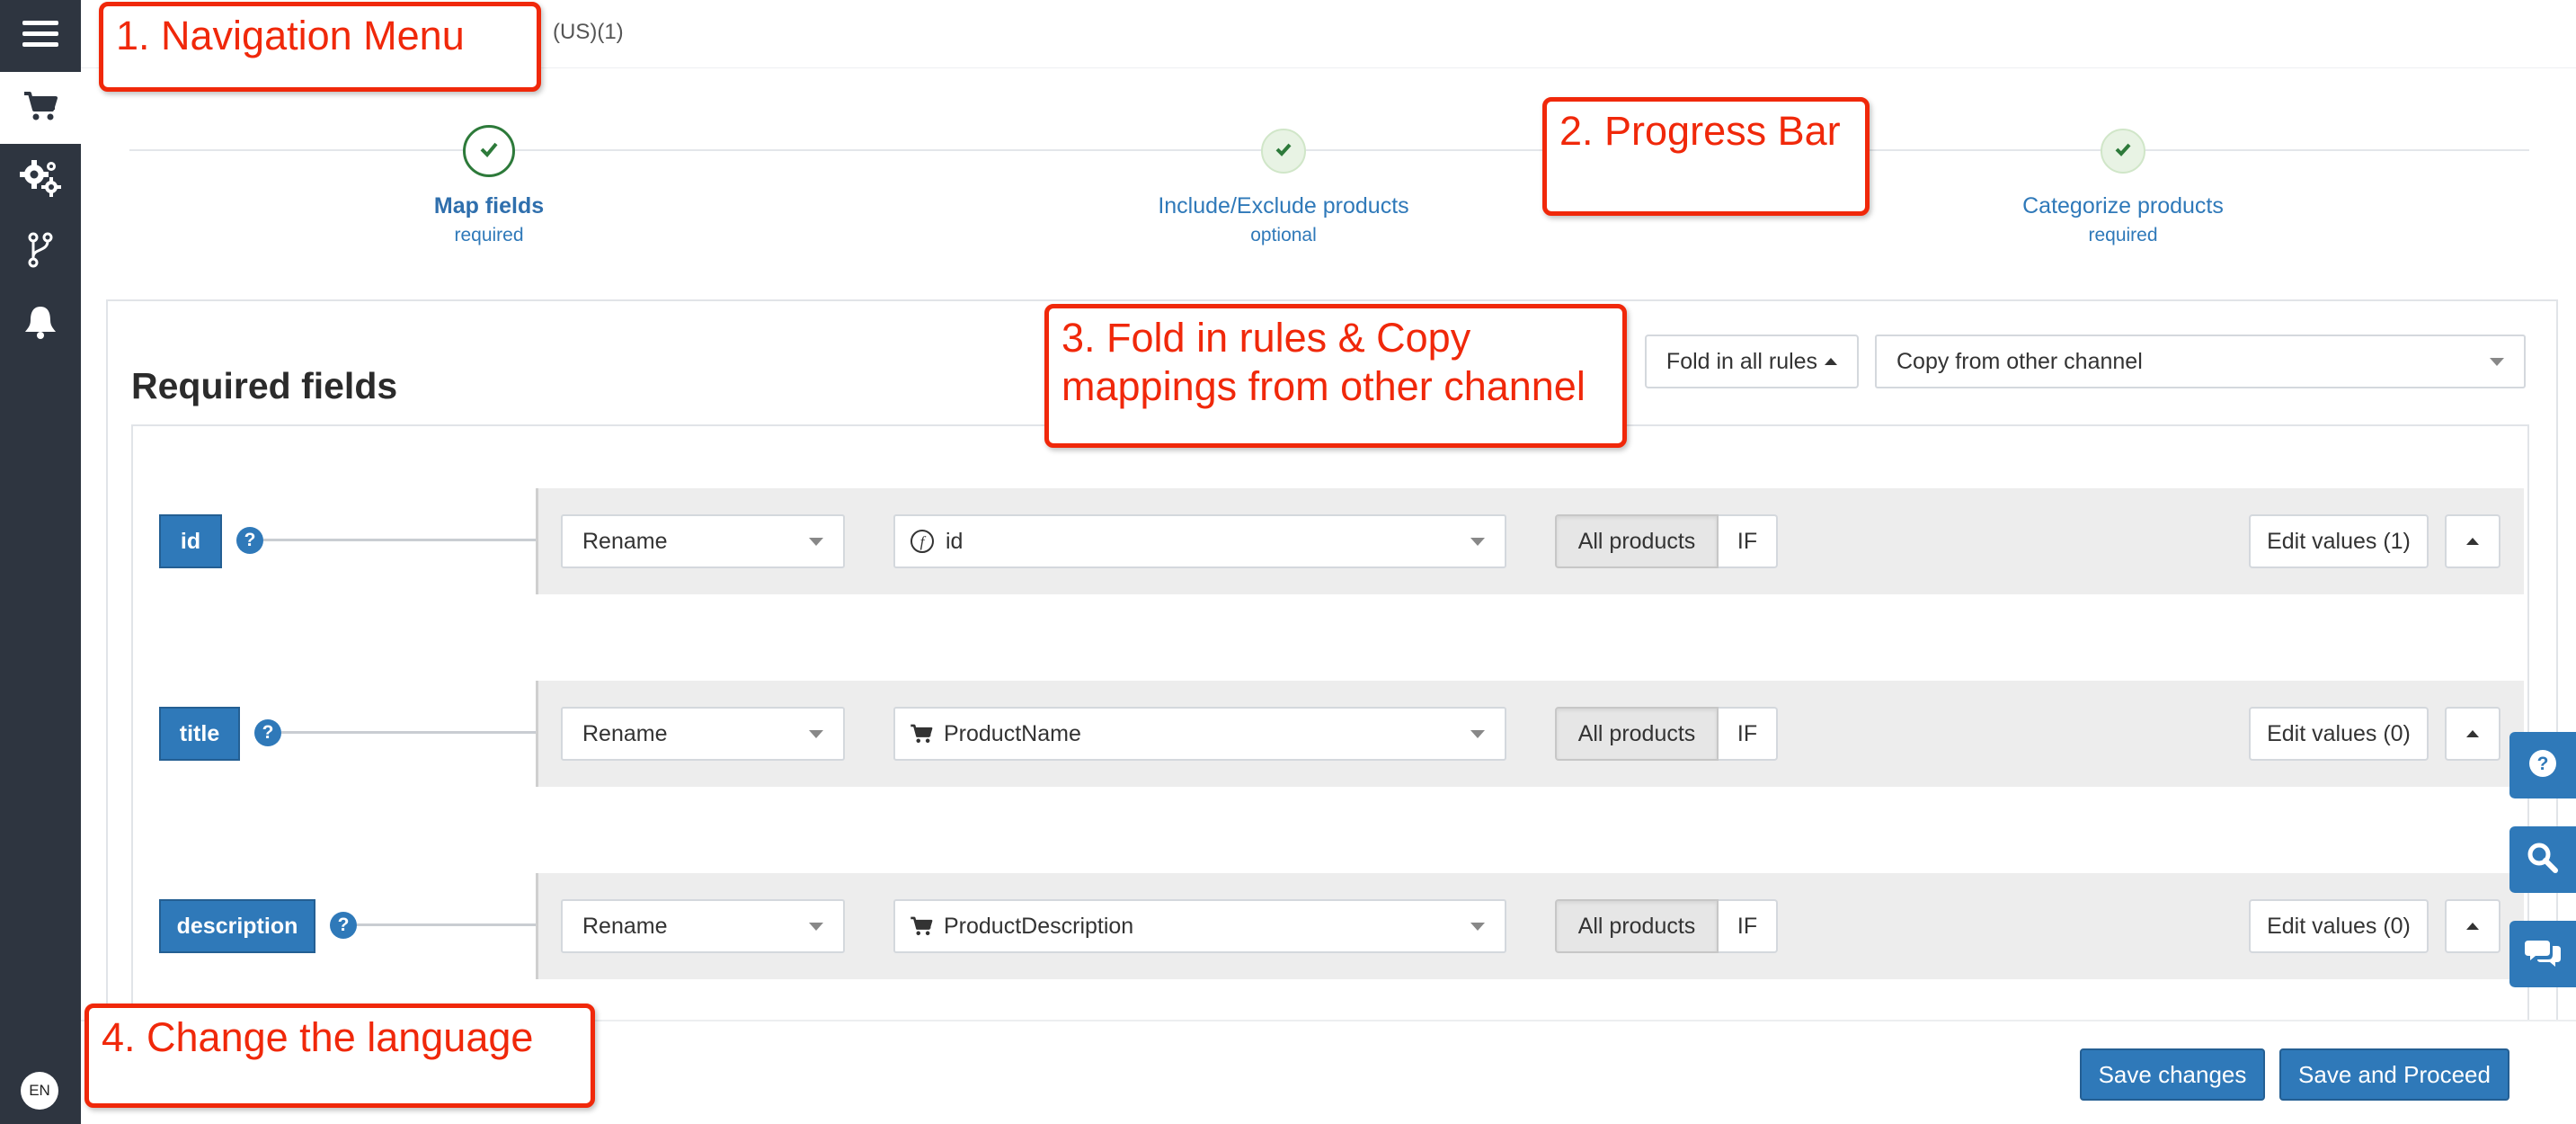 This screenshot has height=1124, width=2576. What do you see at coordinates (290, 35) in the screenshot?
I see `annotation-text: 1. Navigation Menu` at bounding box center [290, 35].